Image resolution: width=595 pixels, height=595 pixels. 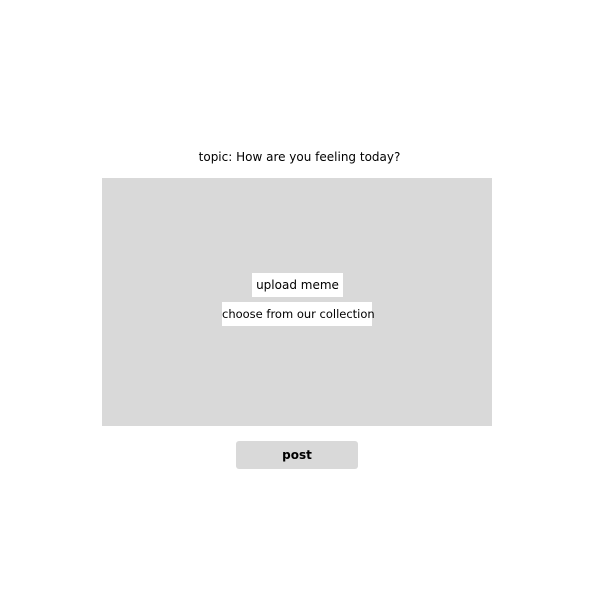 I want to click on choose-from-collection-button: choose from our collection, so click(x=298, y=314).